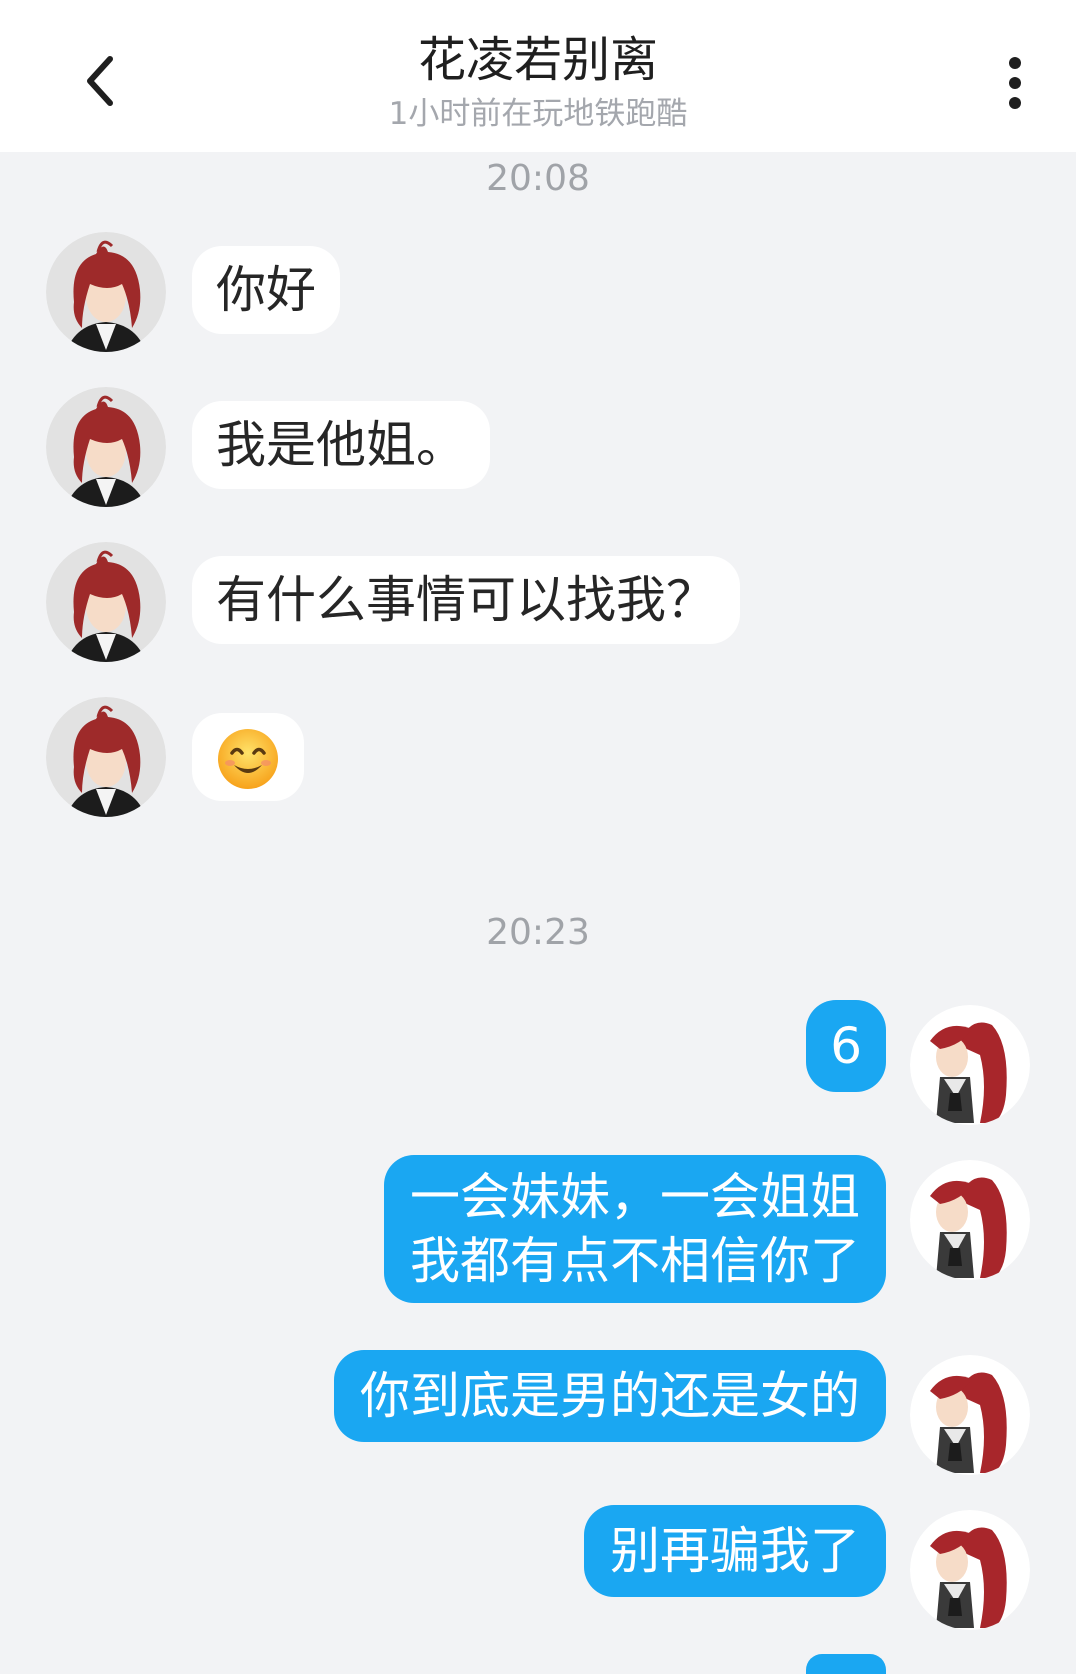 The width and height of the screenshot is (1076, 1674). Describe the element at coordinates (538, 60) in the screenshot. I see `contact-name: 花凌若别离` at that location.